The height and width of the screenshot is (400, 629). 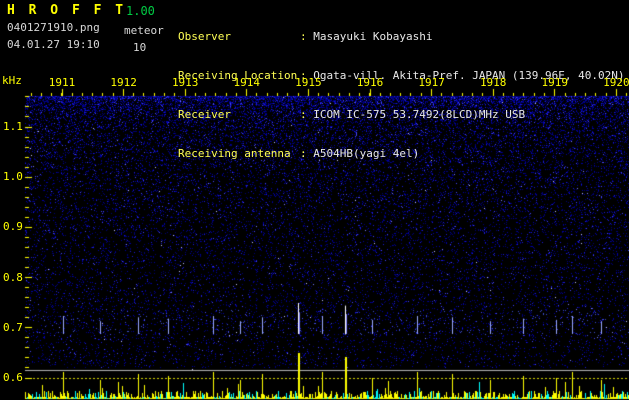 What do you see at coordinates (419, 114) in the screenshot?
I see `info-value: ICOM IC-575 53.7492(8LCD)MHz USB` at bounding box center [419, 114].